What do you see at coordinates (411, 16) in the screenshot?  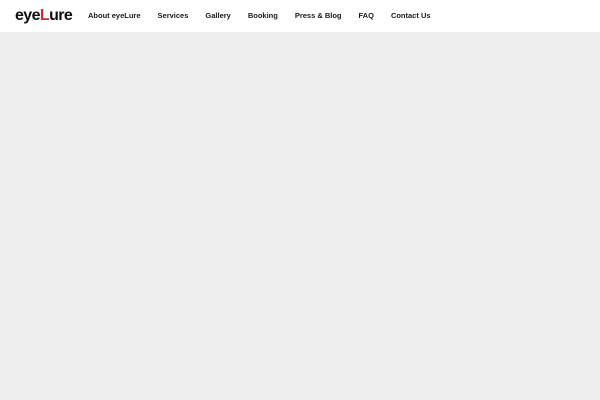 I see `nav-item-contact-us: Contact Us` at bounding box center [411, 16].